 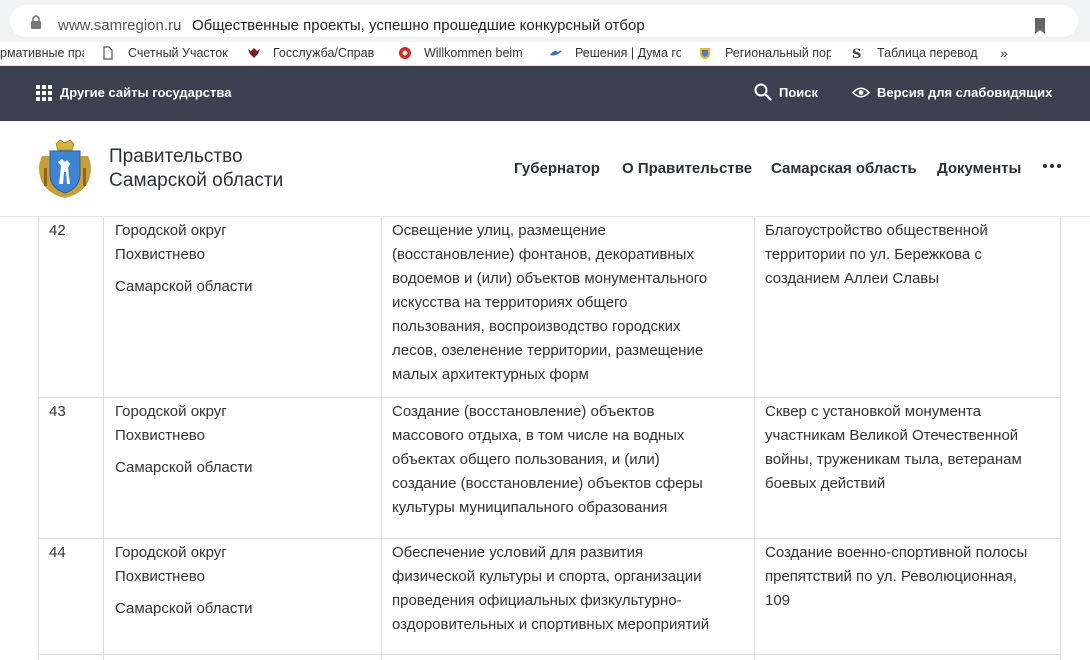 I want to click on eagle-emblem-icon, so click(x=254, y=53).